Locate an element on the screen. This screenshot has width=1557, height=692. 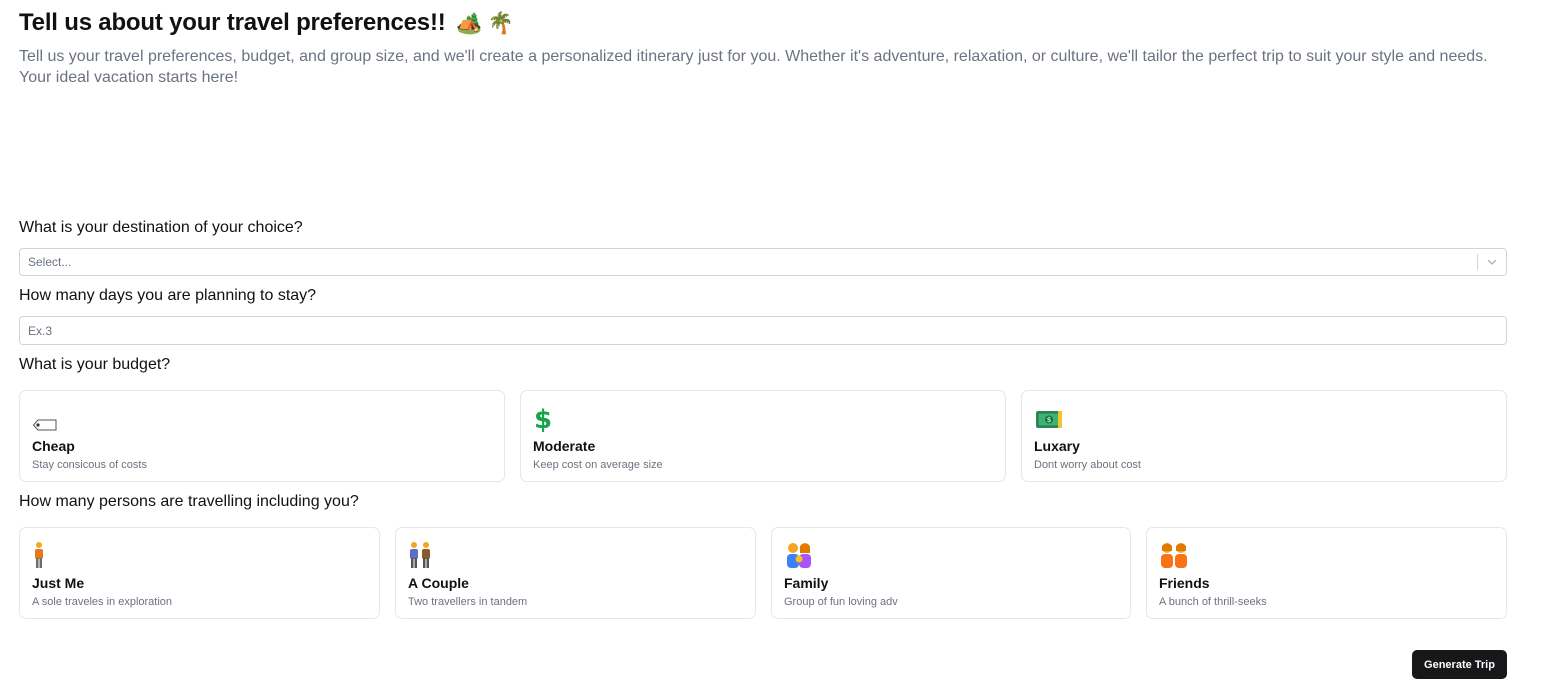
travellers-option-couple: A Couple Two travellers in tandem is located at coordinates (575, 573).